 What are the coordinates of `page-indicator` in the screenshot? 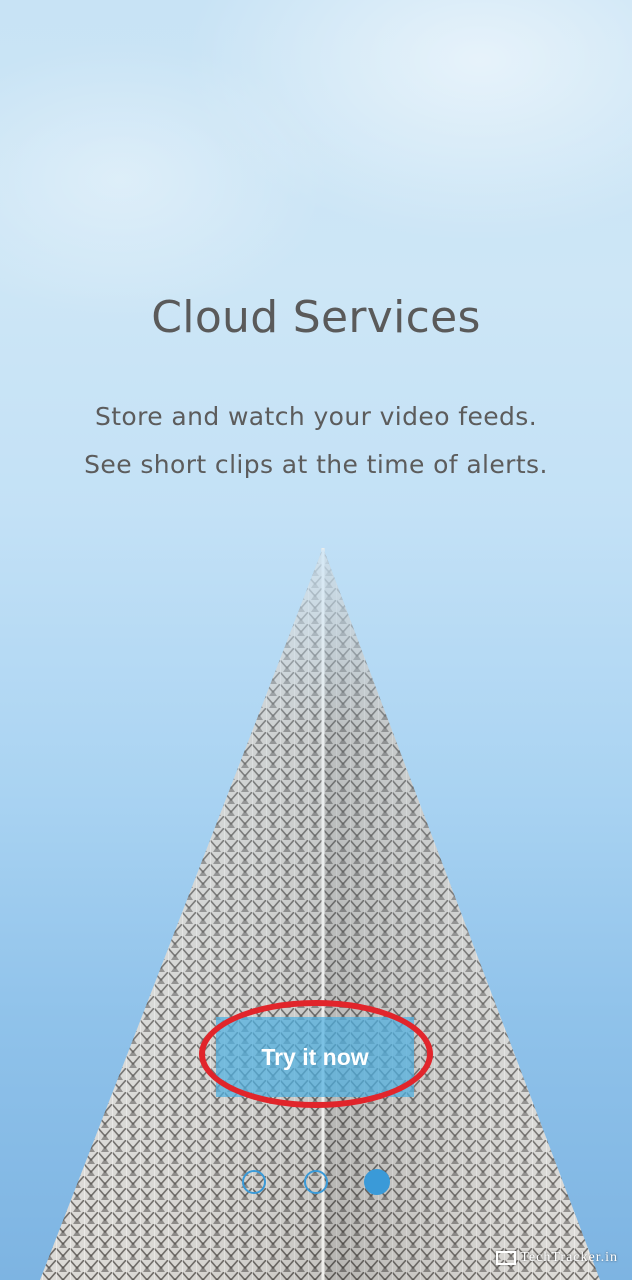 It's located at (316, 1183).